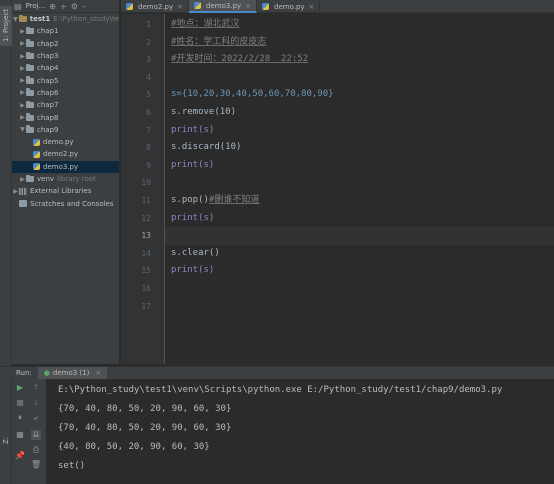 The height and width of the screenshot is (484, 554). Describe the element at coordinates (18, 6) in the screenshot. I see `project-view-icon: ▤` at that location.